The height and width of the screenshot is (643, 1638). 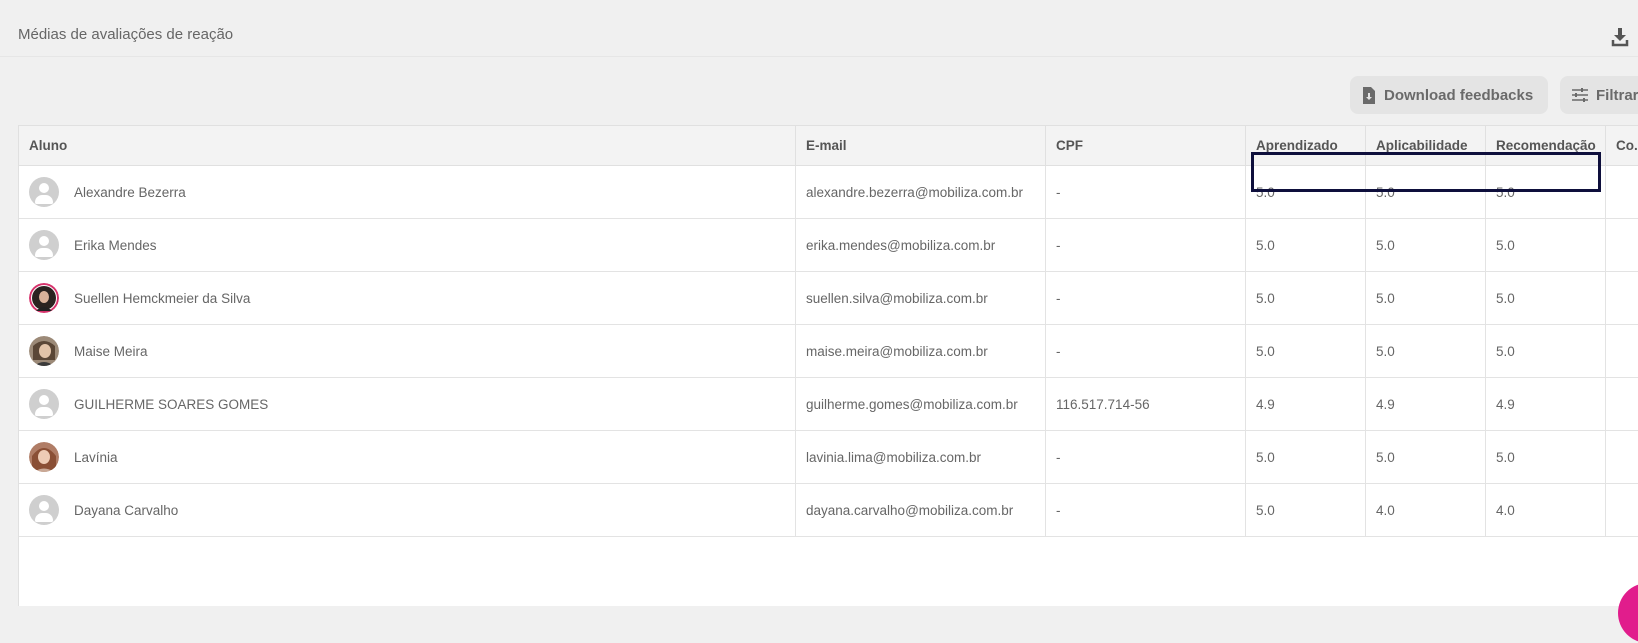 What do you see at coordinates (1546, 404) in the screenshot?
I see `recomendacao-cell: 4.9` at bounding box center [1546, 404].